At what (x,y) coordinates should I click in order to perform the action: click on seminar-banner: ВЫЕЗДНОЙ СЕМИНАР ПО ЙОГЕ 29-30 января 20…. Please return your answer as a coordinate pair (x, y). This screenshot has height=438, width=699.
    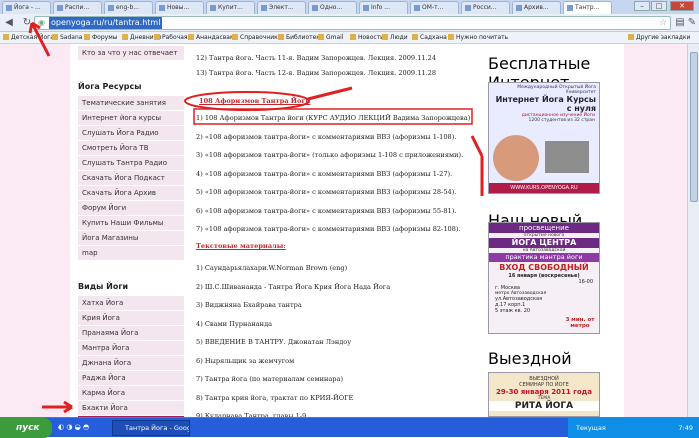
    Looking at the image, I should click on (544, 394).